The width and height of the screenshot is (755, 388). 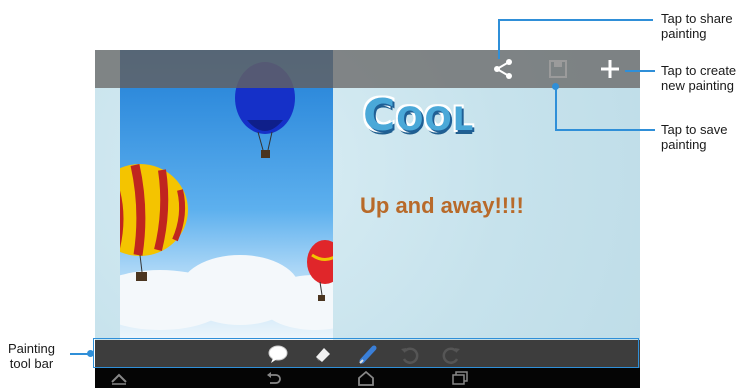 I want to click on home-icon, so click(x=366, y=379).